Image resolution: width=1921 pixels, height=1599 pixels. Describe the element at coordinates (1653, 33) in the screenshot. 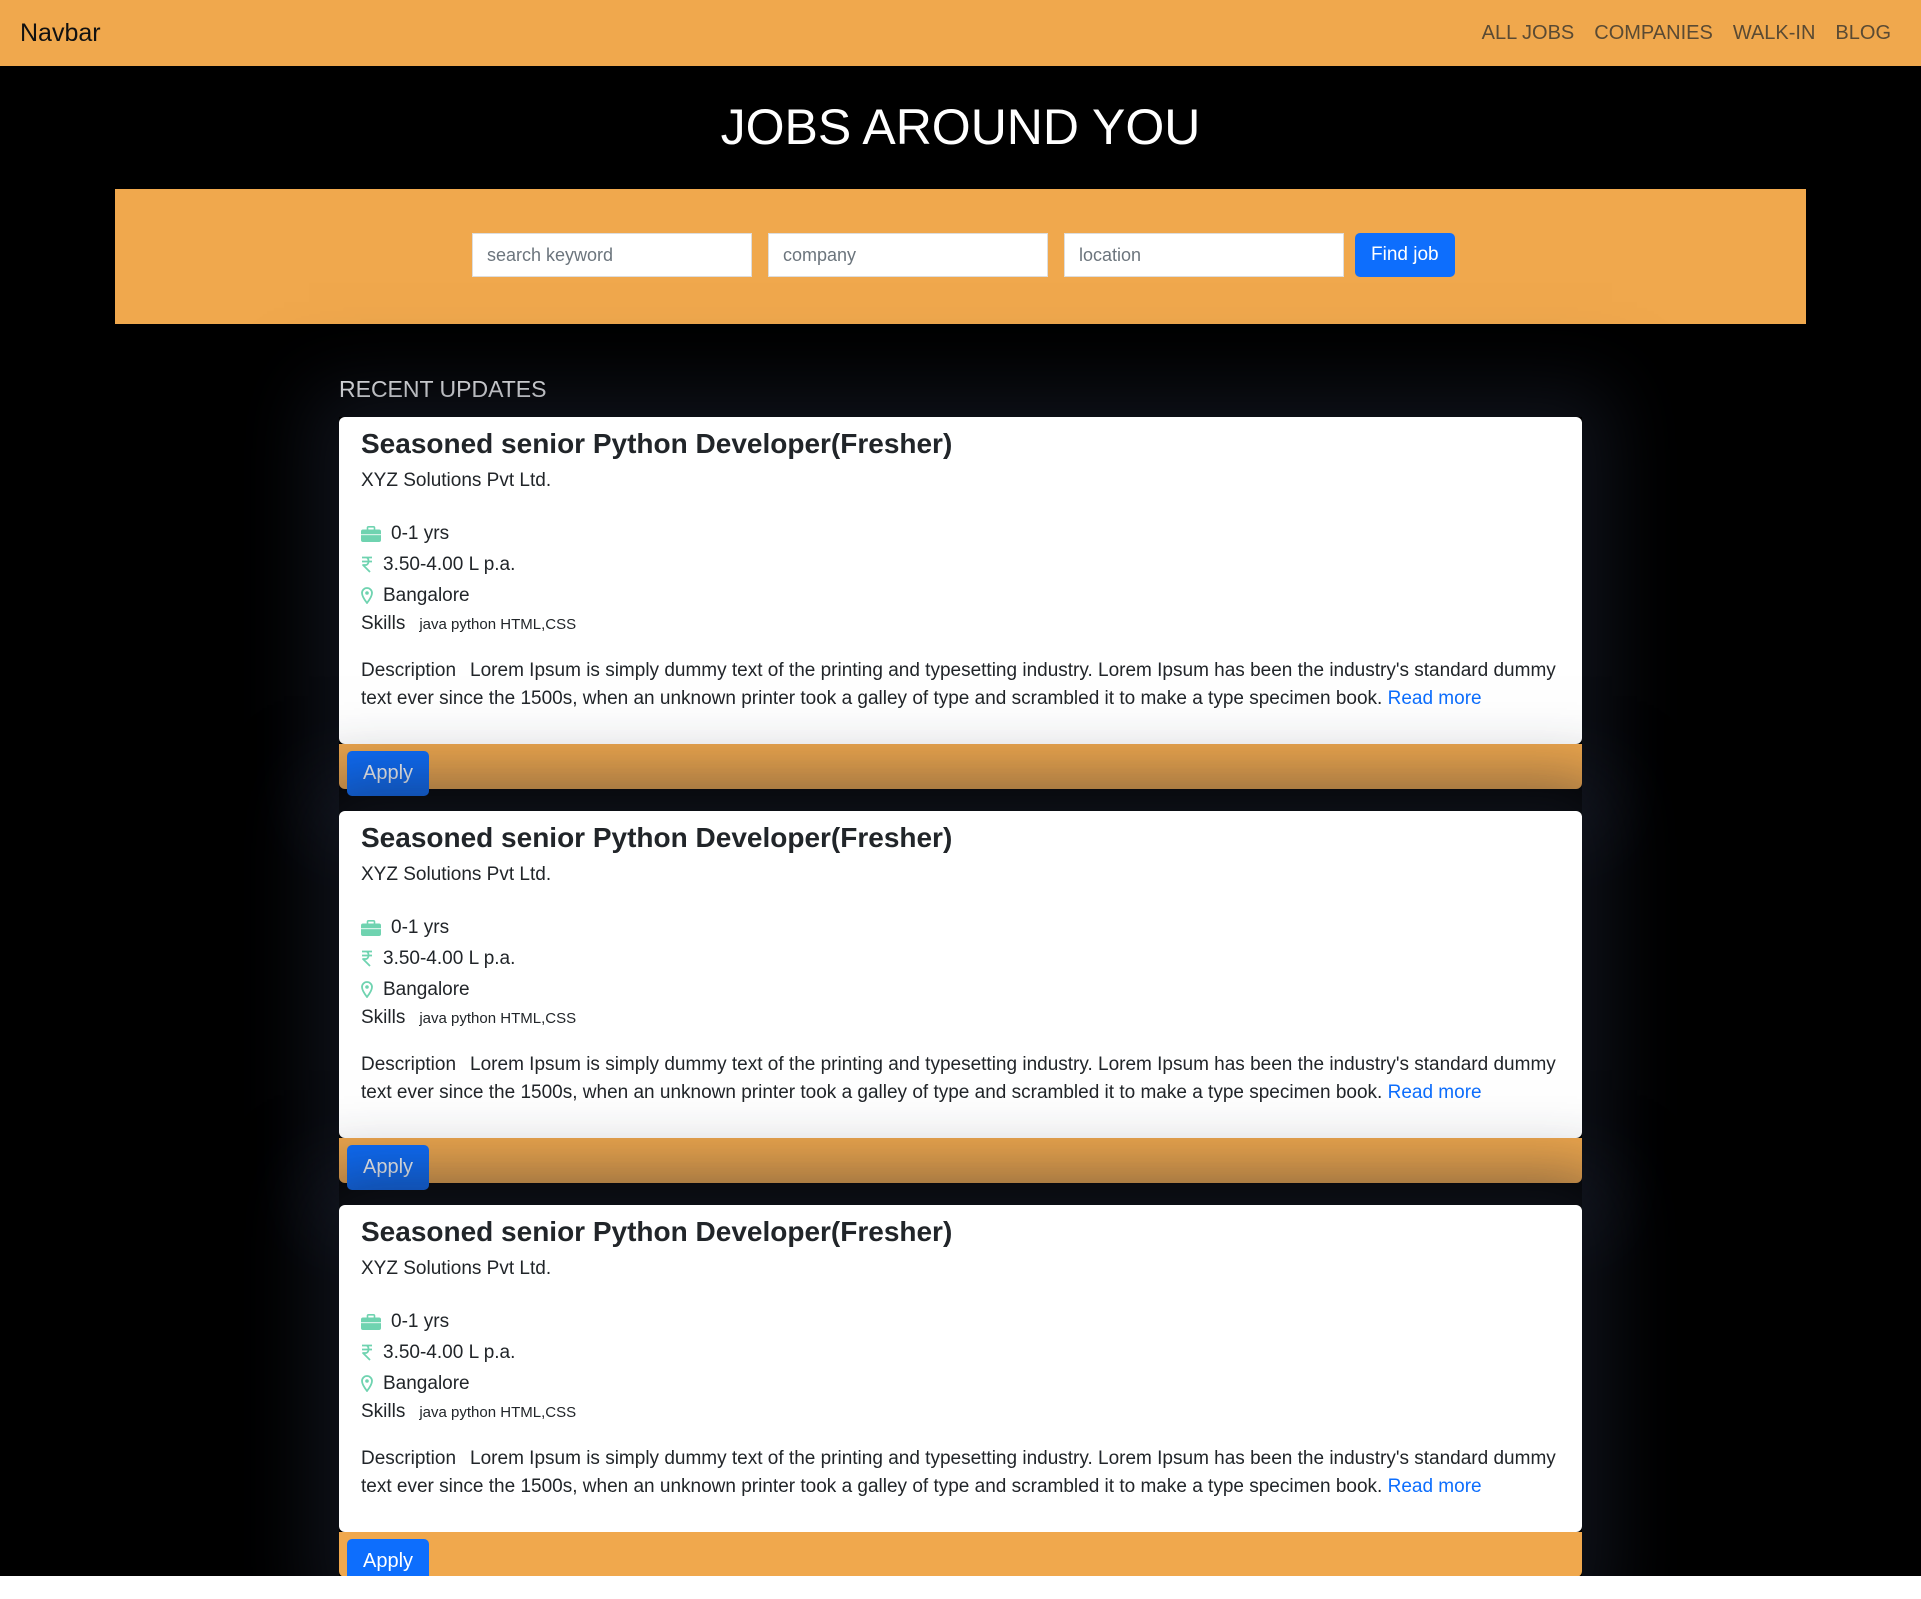

I see `nav-link-companies: COMPANIES` at that location.